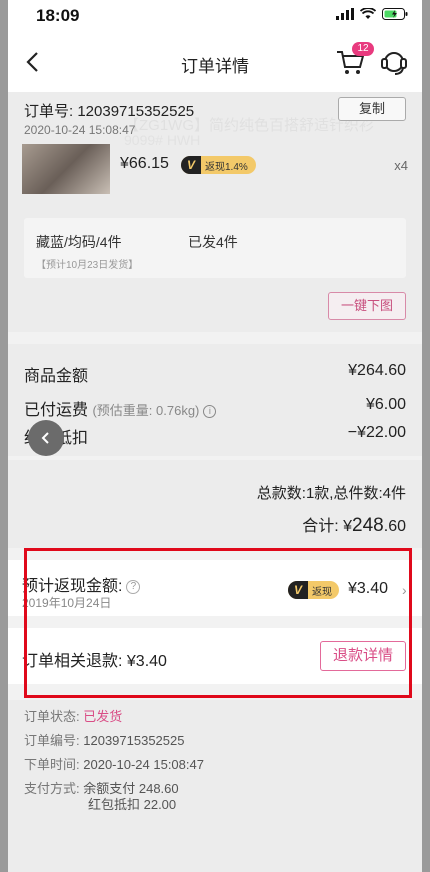 This screenshot has width=430, height=872. I want to click on battery-icon, so click(395, 14).